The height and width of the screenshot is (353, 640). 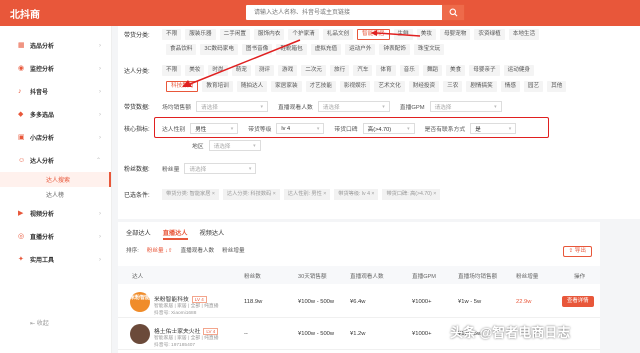 I want to click on fans-cell: 118.9w, so click(x=253, y=302).